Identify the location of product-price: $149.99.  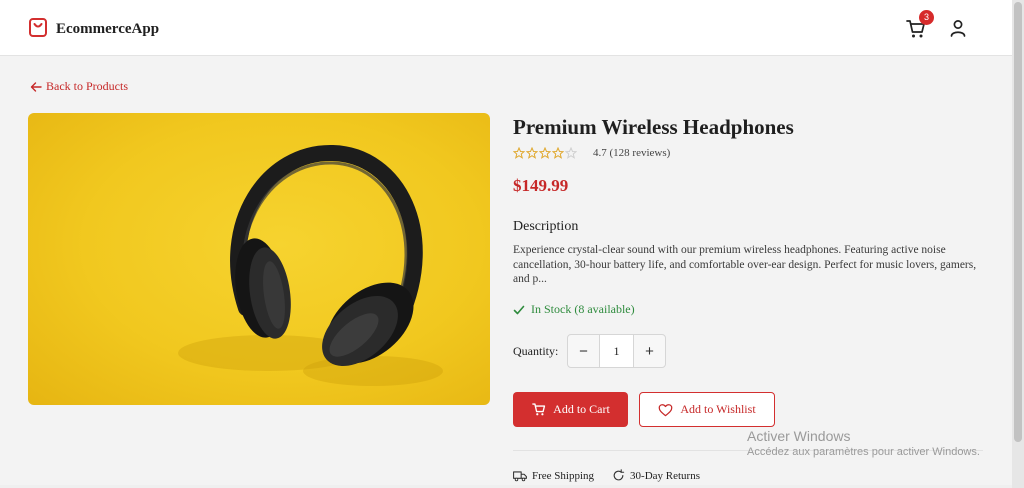
(541, 185).